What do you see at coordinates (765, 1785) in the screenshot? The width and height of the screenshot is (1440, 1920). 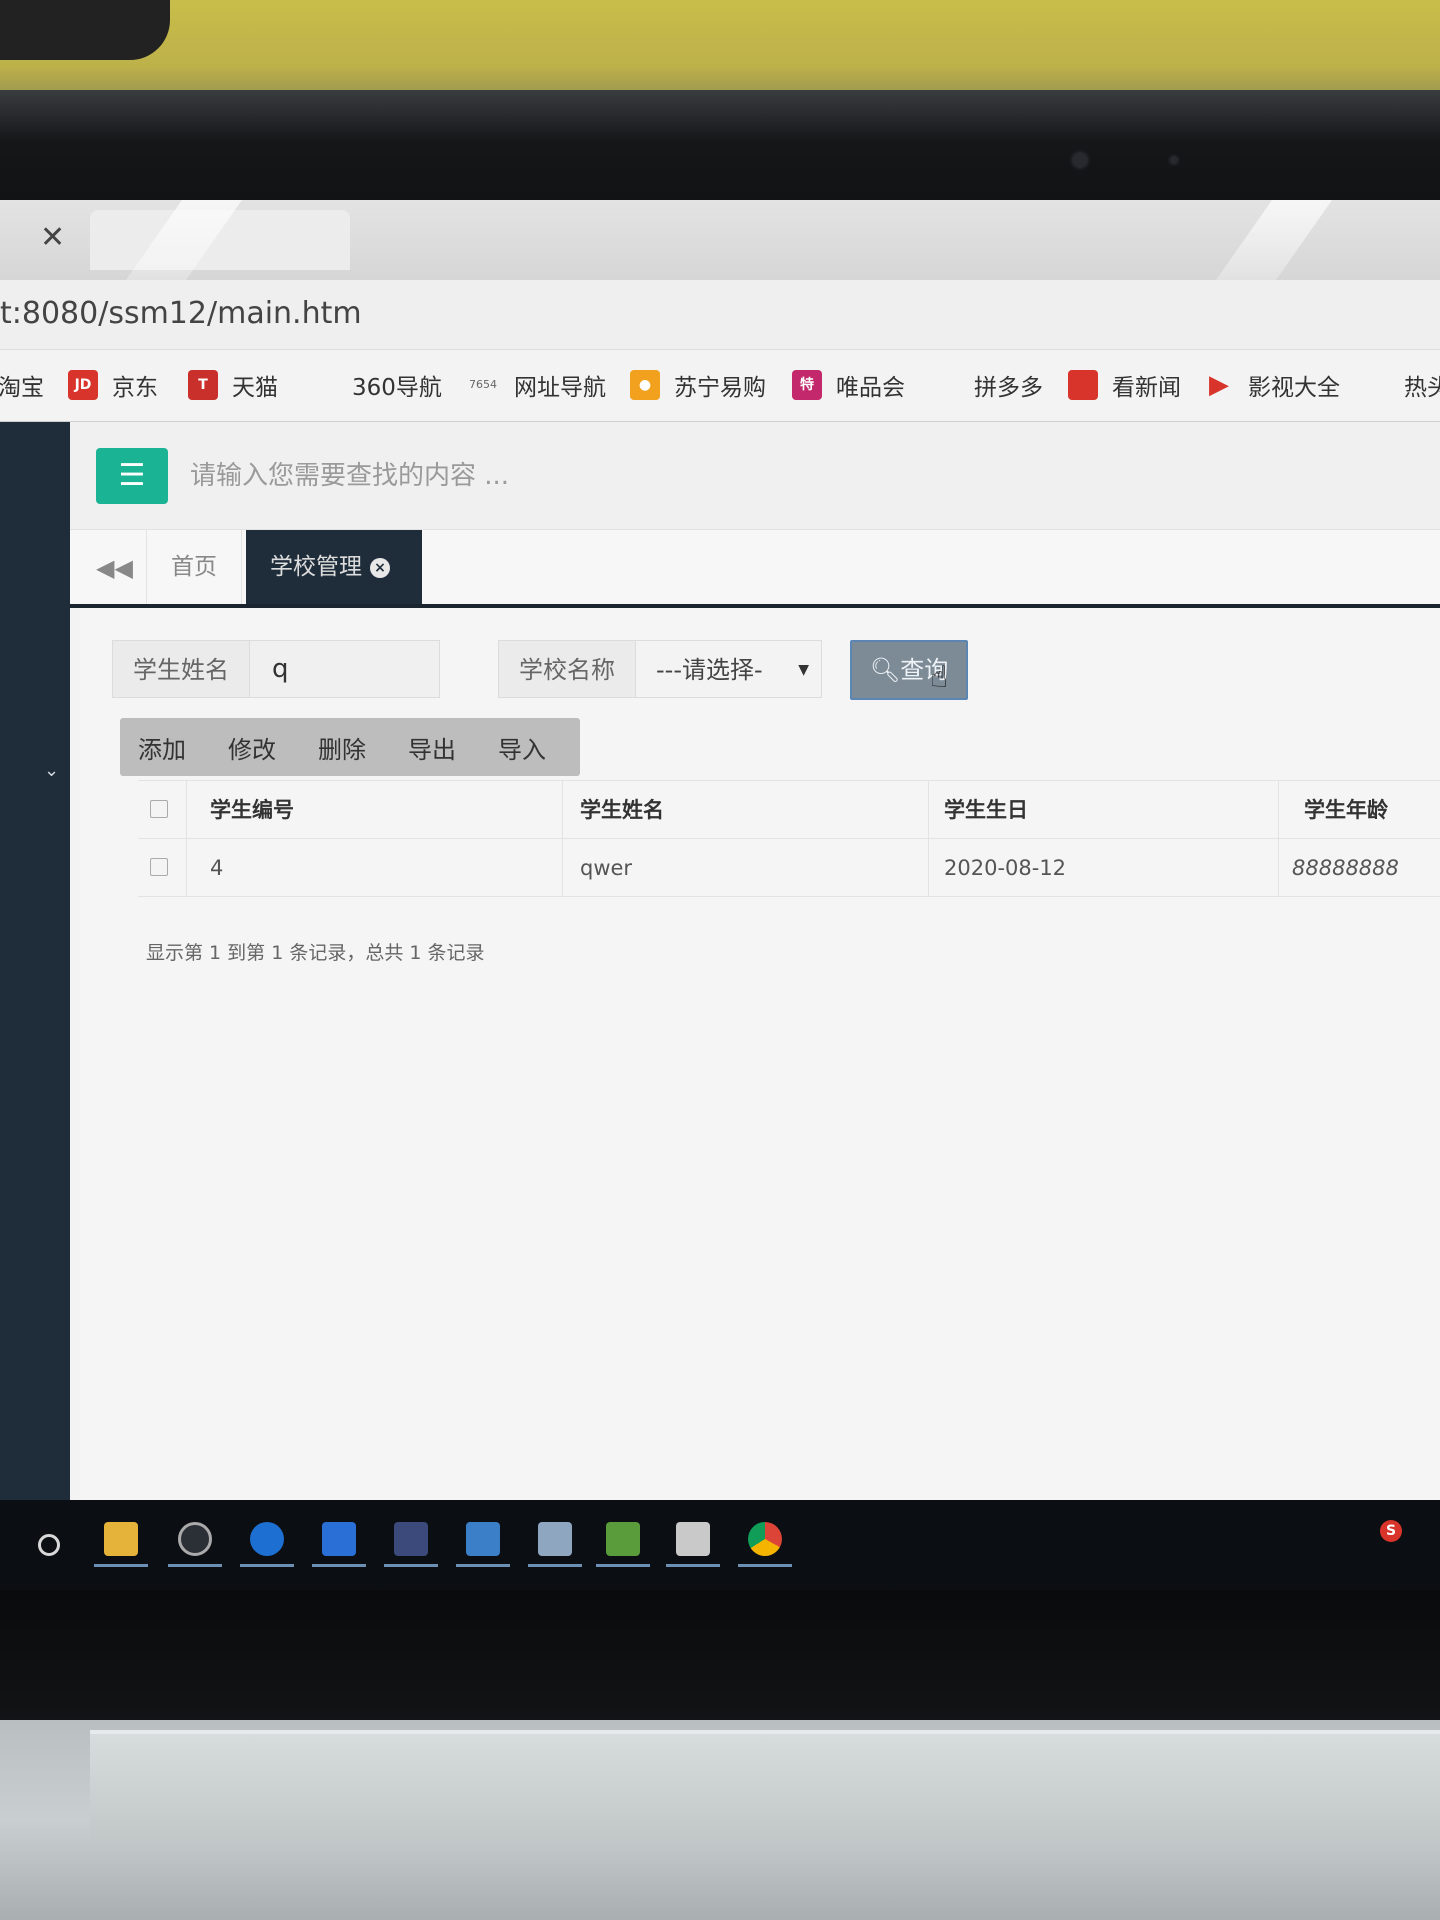 I see `keyboard-edge` at bounding box center [765, 1785].